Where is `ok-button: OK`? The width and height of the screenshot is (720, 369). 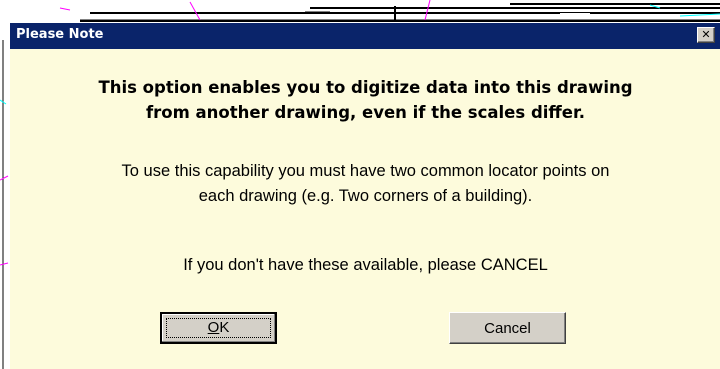
ok-button: OK is located at coordinates (218, 328).